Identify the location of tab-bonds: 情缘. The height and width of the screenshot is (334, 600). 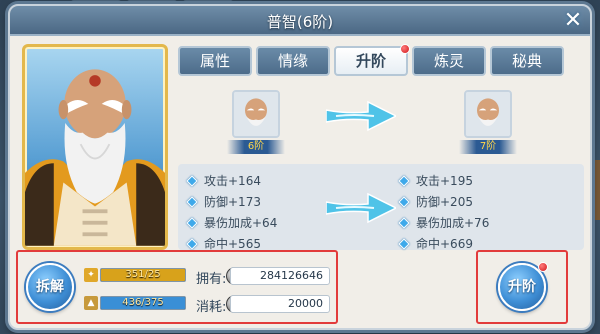
(293, 61).